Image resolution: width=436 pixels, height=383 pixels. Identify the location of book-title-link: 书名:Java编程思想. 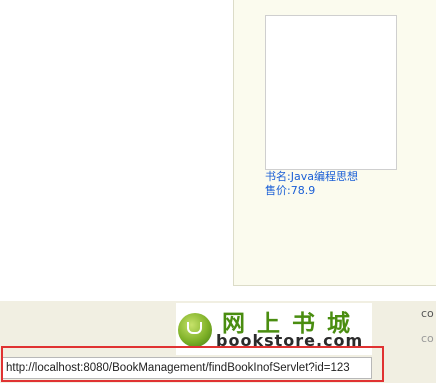
(335, 177).